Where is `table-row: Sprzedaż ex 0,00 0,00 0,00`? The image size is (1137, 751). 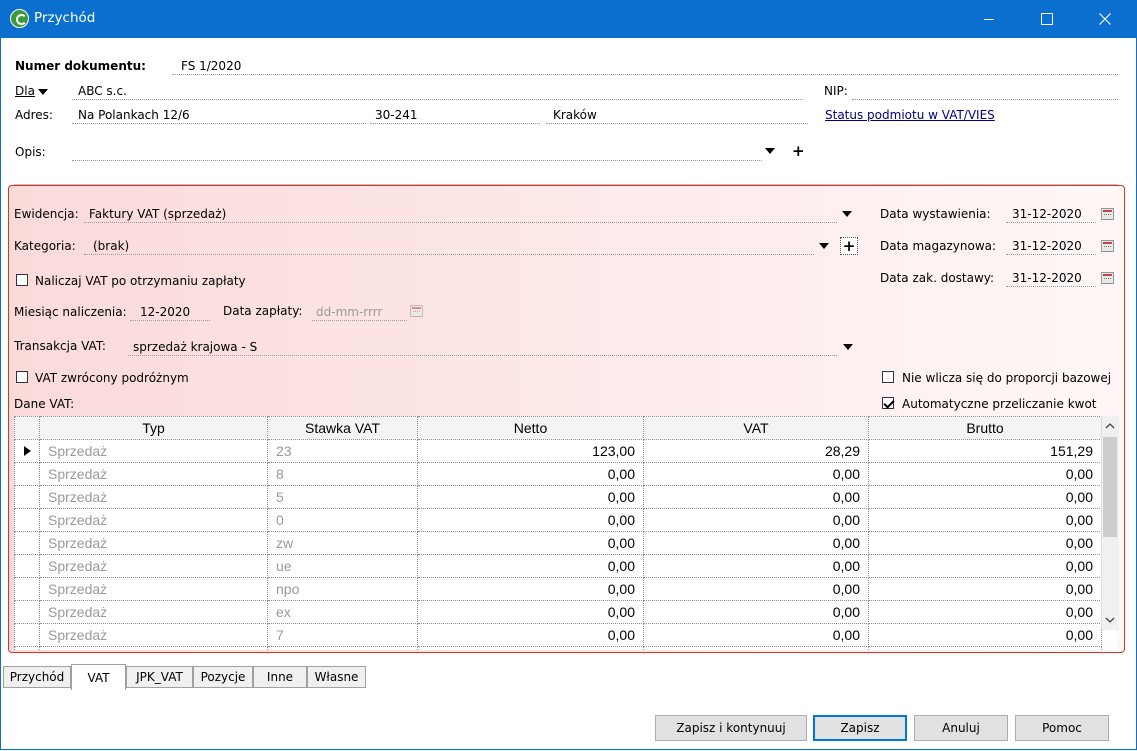 table-row: Sprzedaż ex 0,00 0,00 0,00 is located at coordinates (558, 612).